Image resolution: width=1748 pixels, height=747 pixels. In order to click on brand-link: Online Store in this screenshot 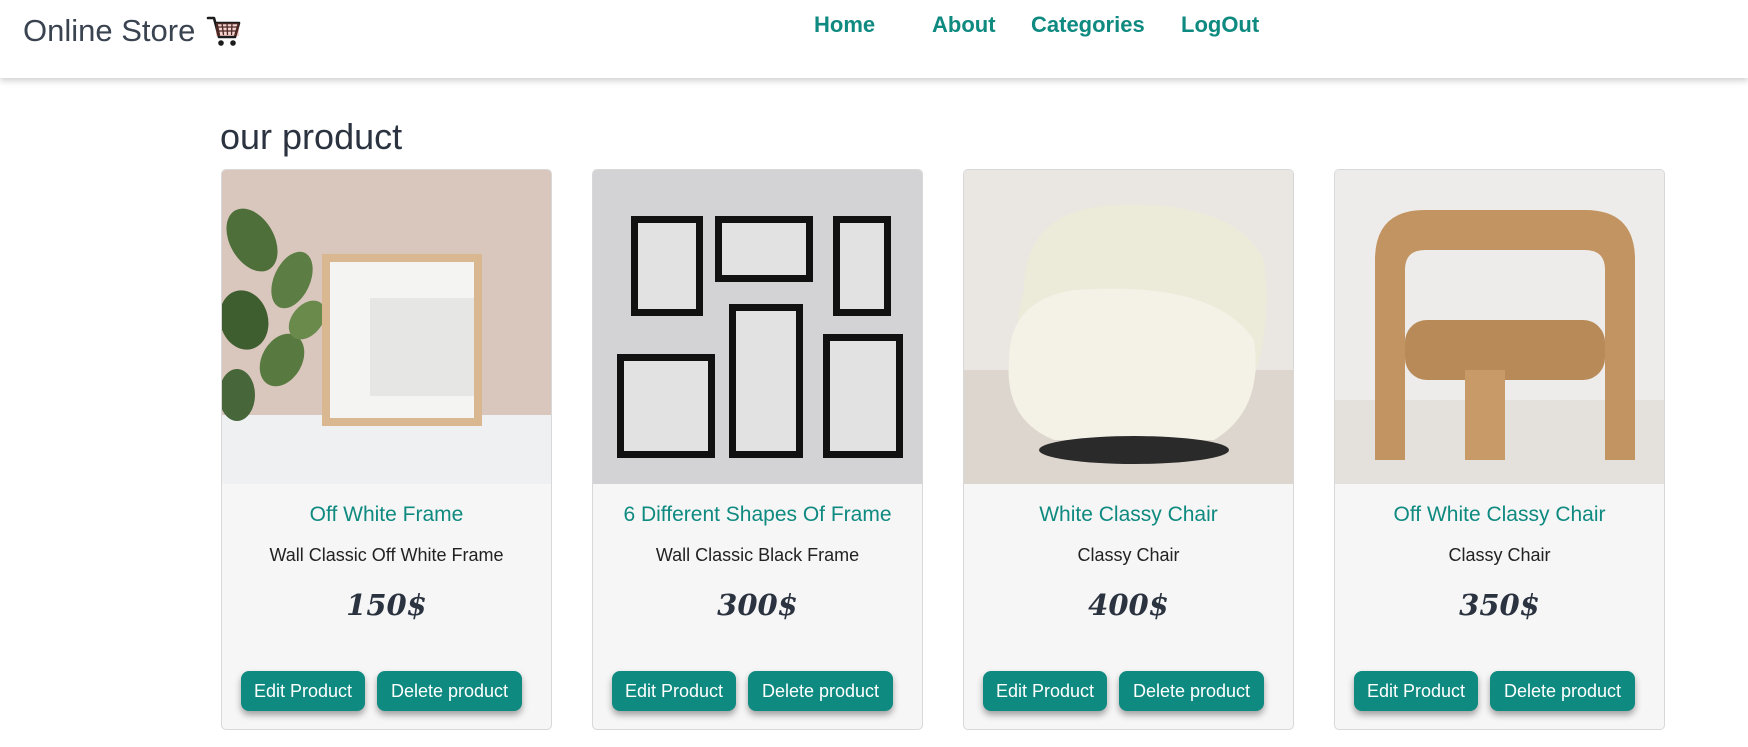, I will do `click(133, 31)`.